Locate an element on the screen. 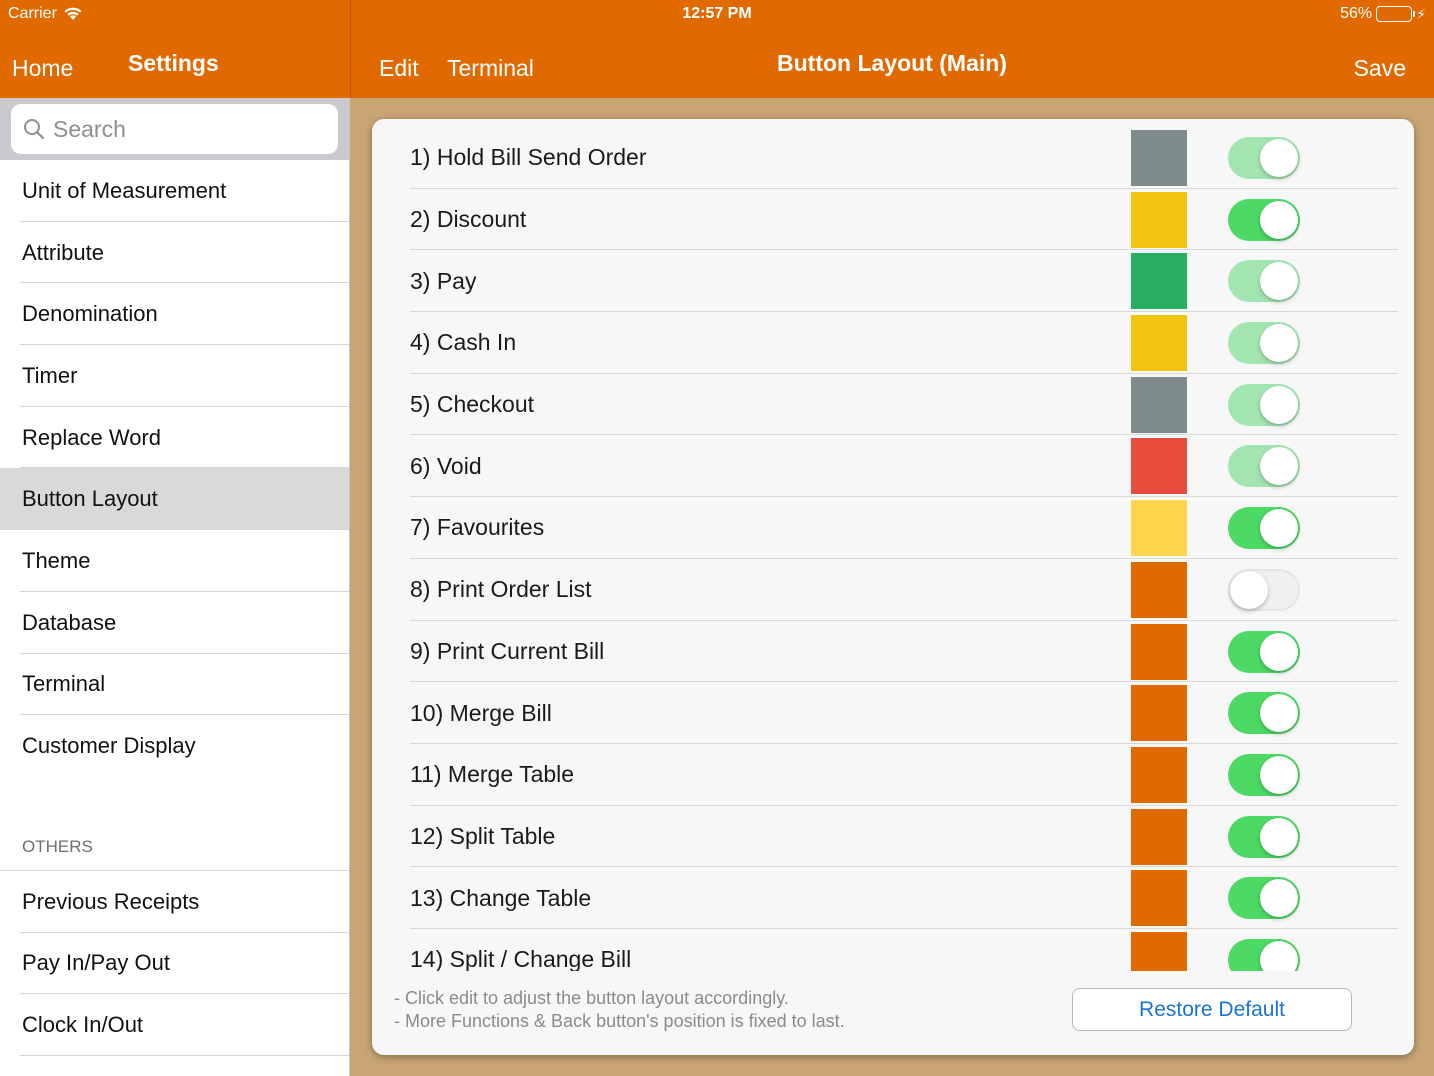 Image resolution: width=1434 pixels, height=1076 pixels. battery-icon is located at coordinates (1396, 14).